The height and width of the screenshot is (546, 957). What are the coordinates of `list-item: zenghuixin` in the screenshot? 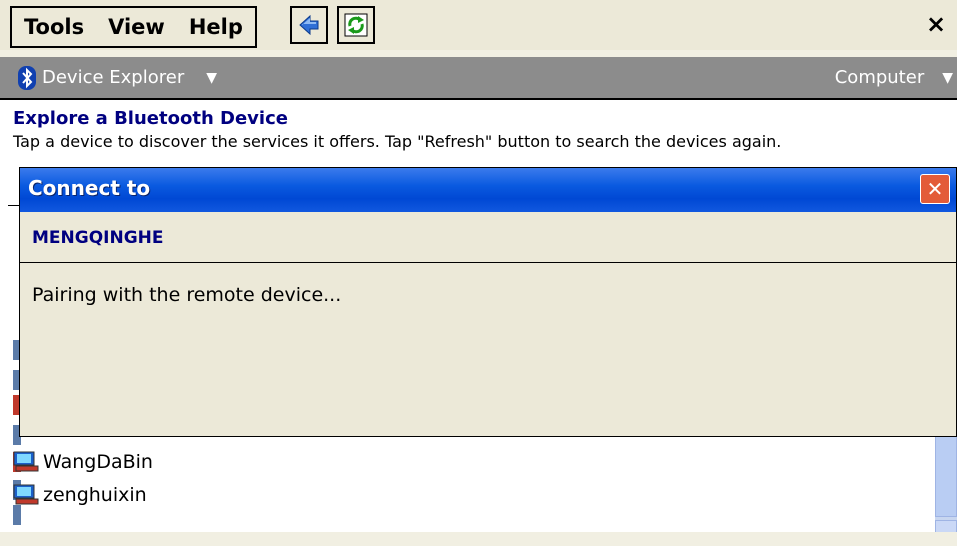 It's located at (80, 495).